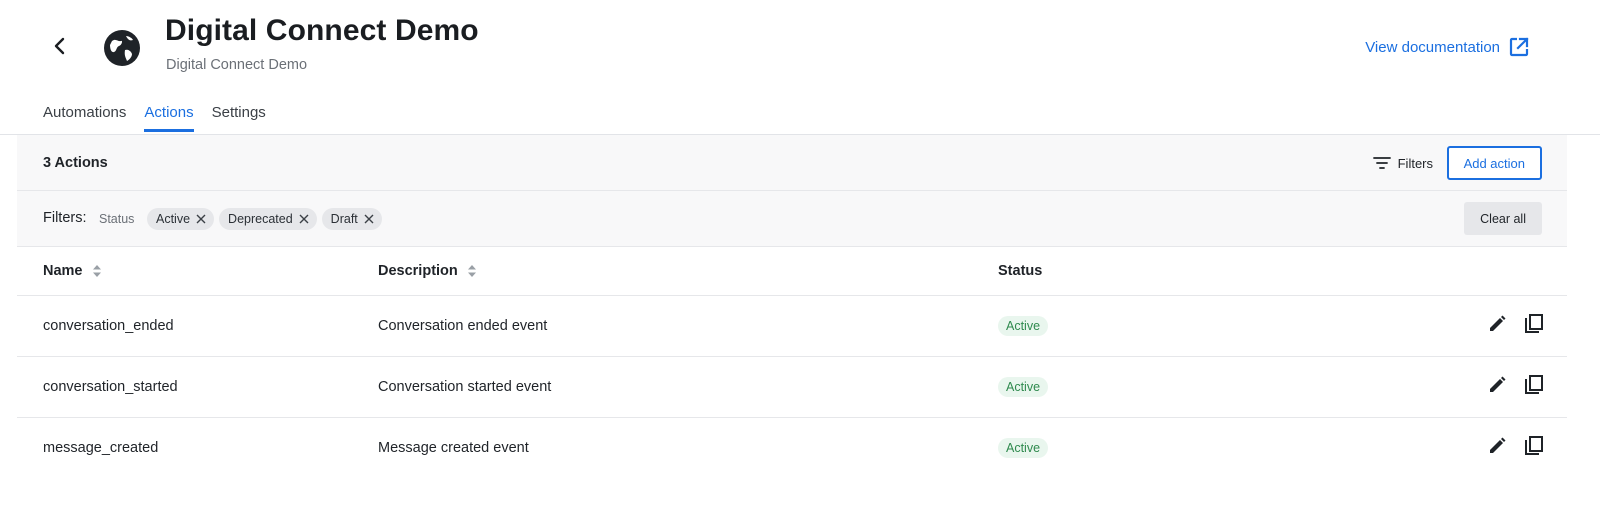  What do you see at coordinates (239, 115) in the screenshot?
I see `tab-settings: Settings` at bounding box center [239, 115].